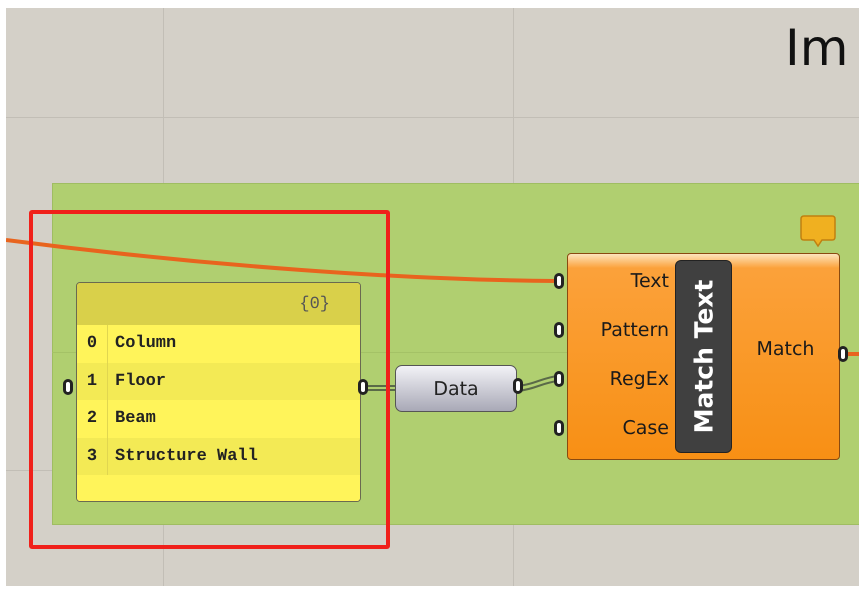 The width and height of the screenshot is (859, 589). What do you see at coordinates (140, 381) in the screenshot?
I see `item-text: Floor` at bounding box center [140, 381].